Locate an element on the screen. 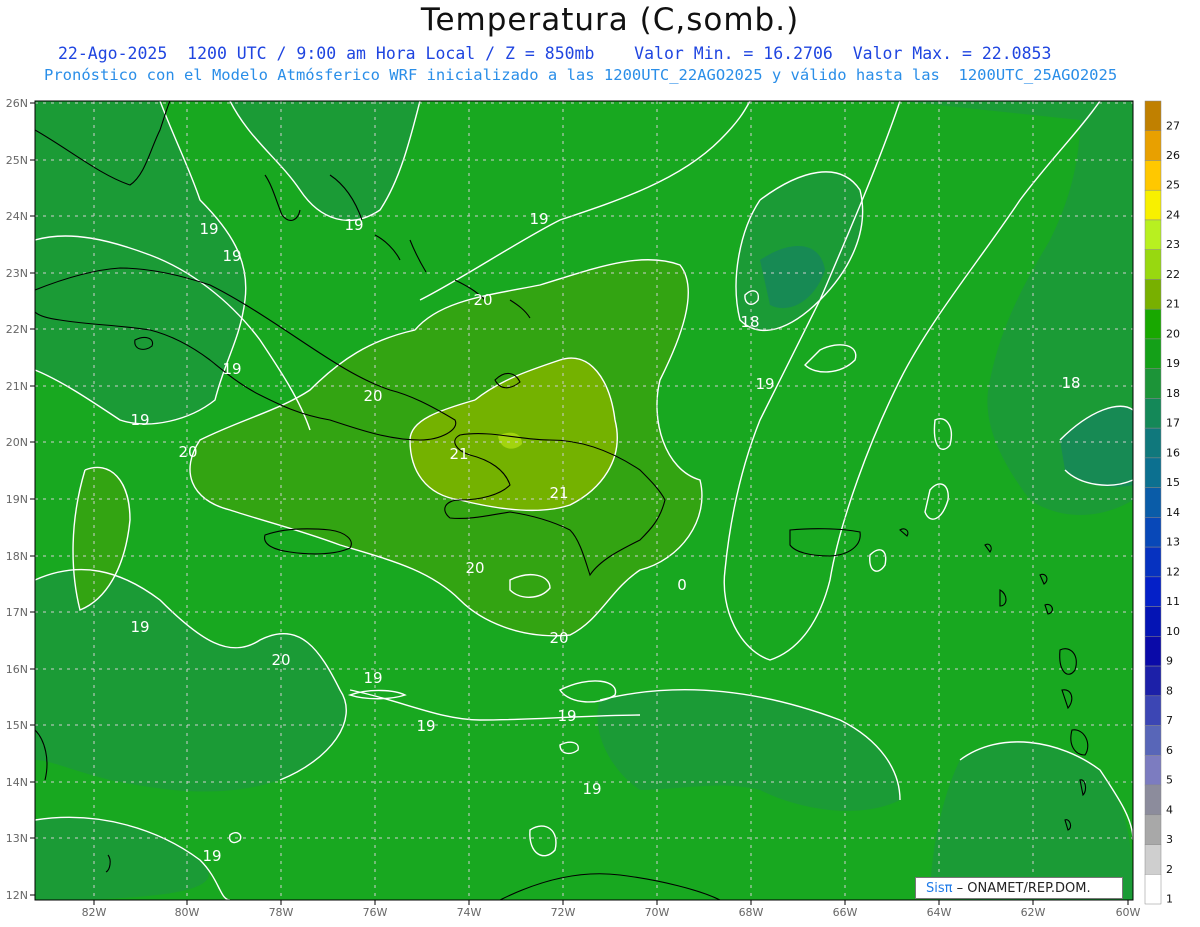 This screenshot has height=927, width=1200. lat-label: 12N is located at coordinates (17, 895).